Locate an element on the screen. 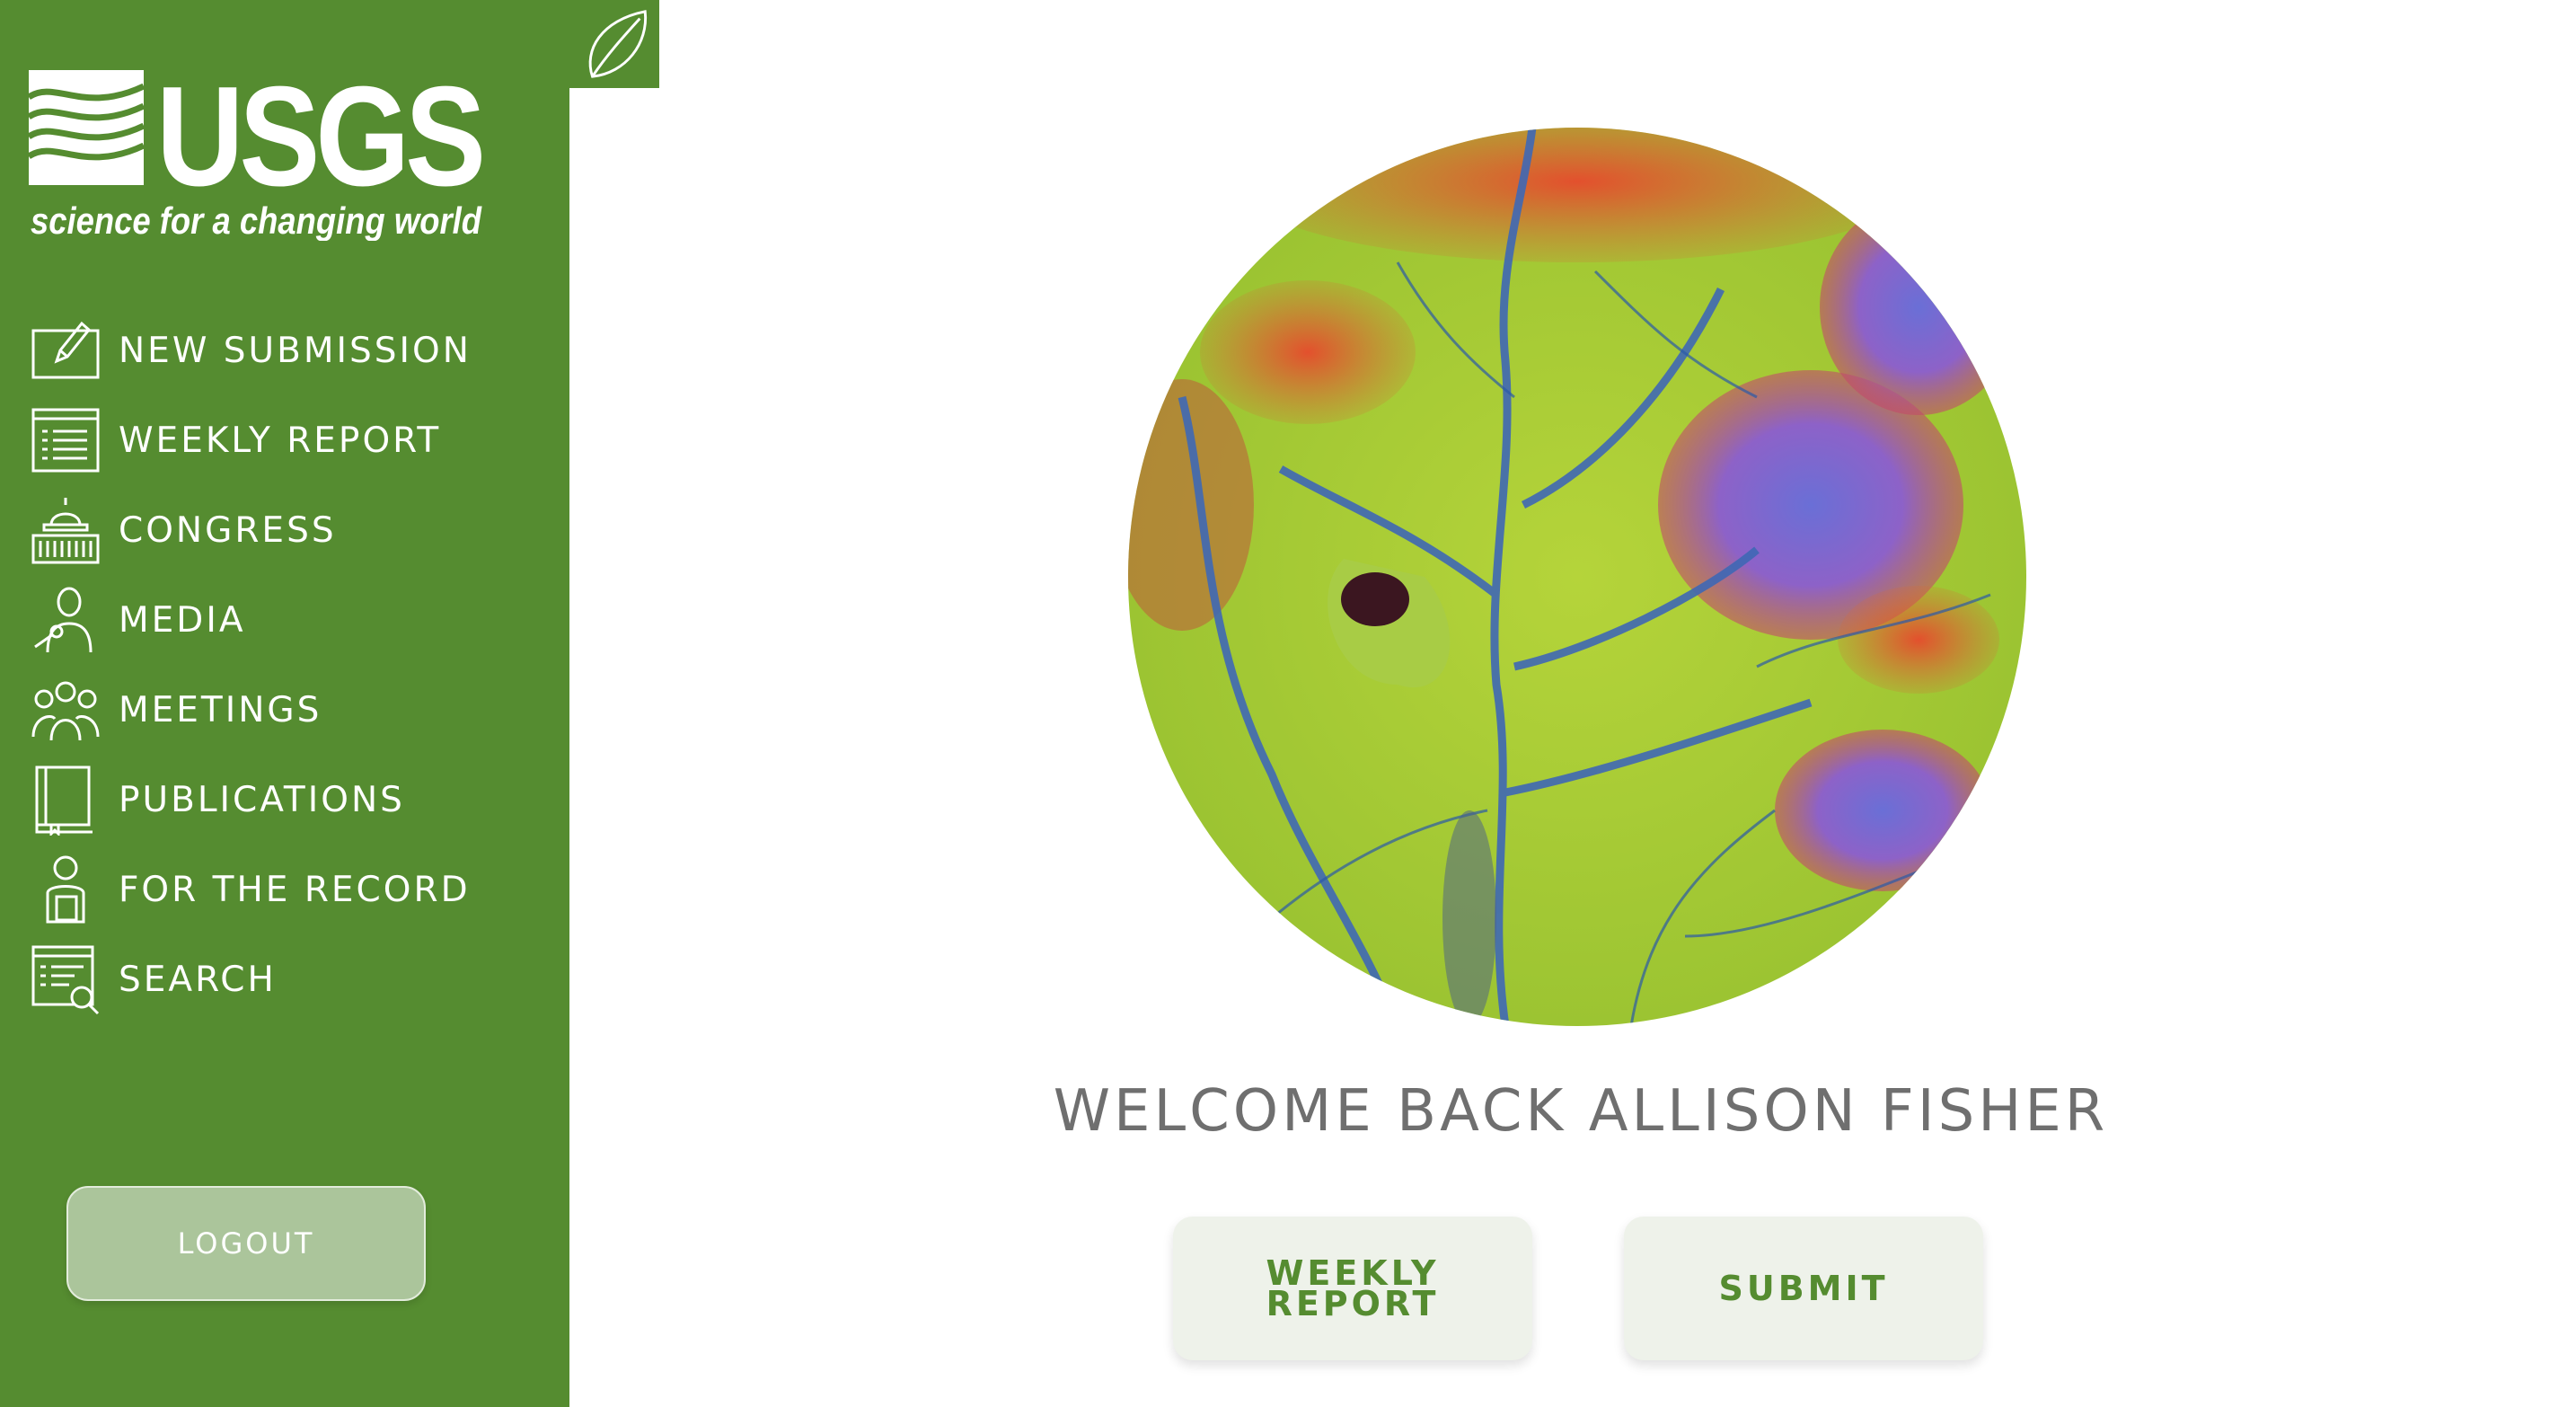  submit-button: SUBMIT is located at coordinates (1803, 1289).